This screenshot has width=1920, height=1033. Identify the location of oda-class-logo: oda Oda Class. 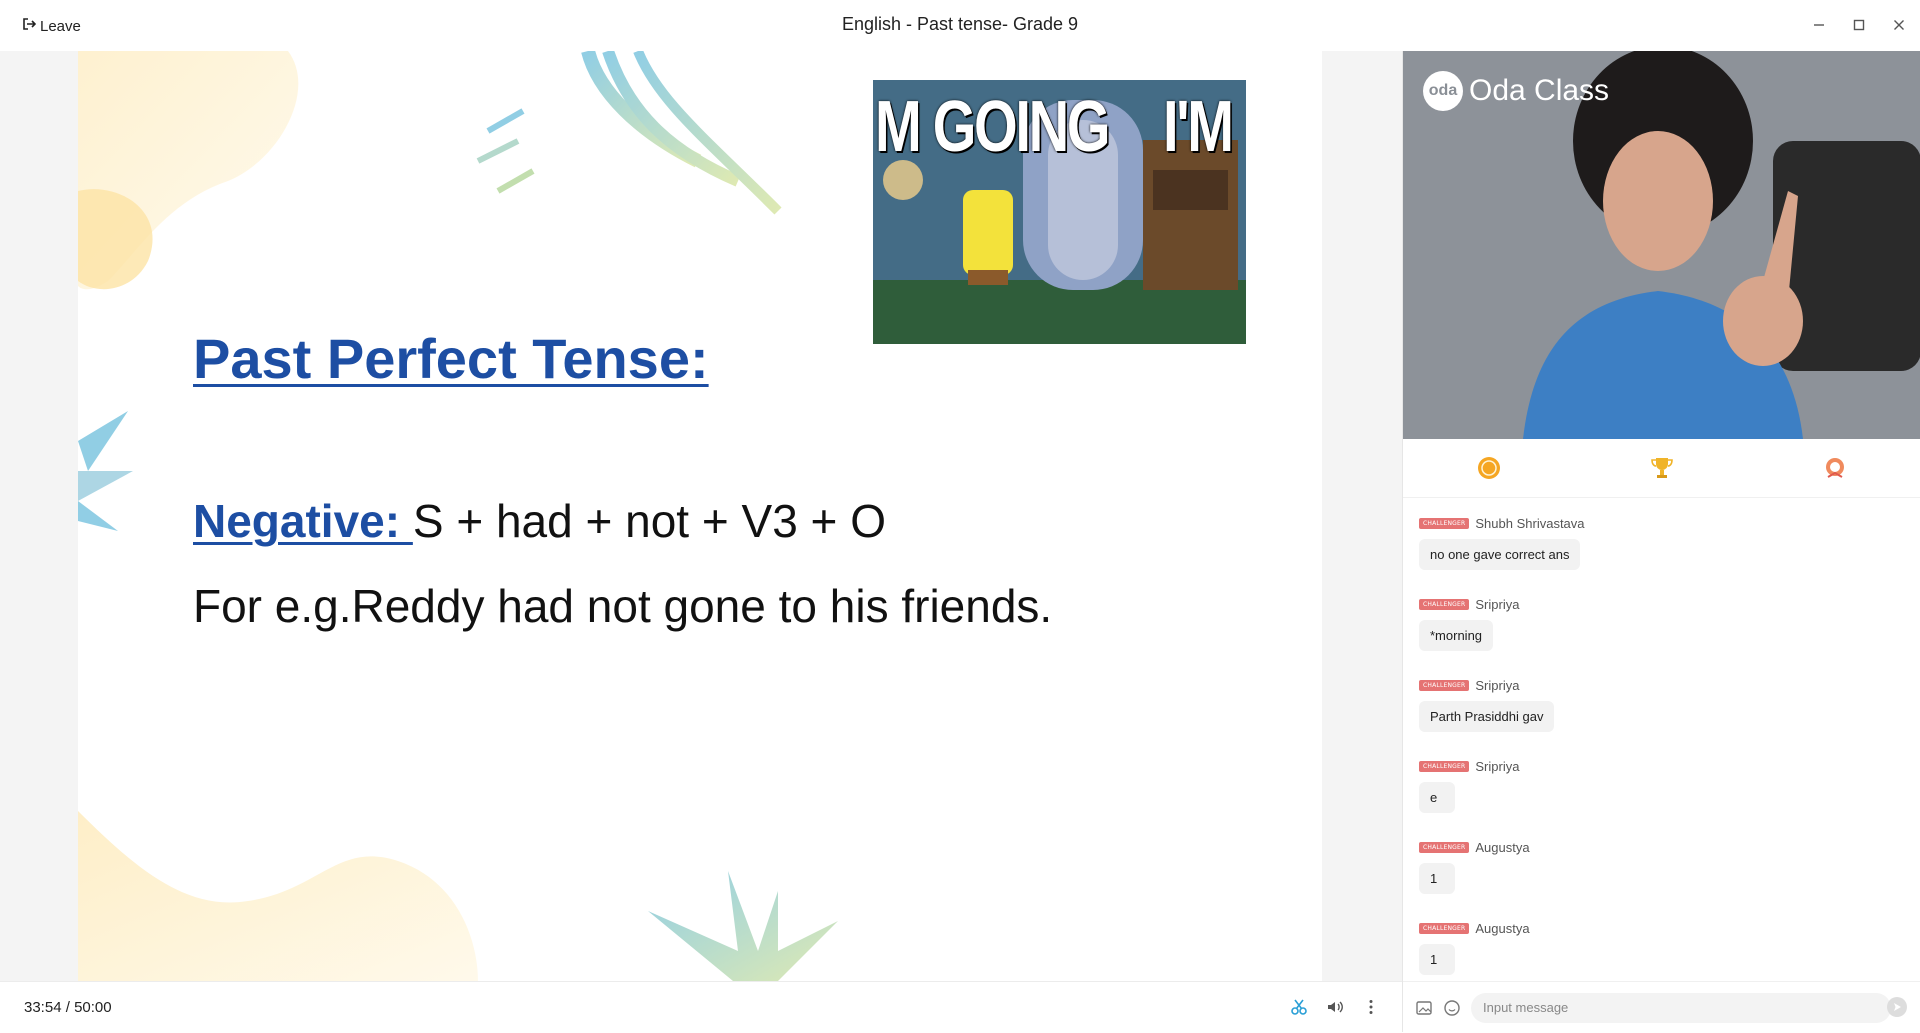
(1516, 91).